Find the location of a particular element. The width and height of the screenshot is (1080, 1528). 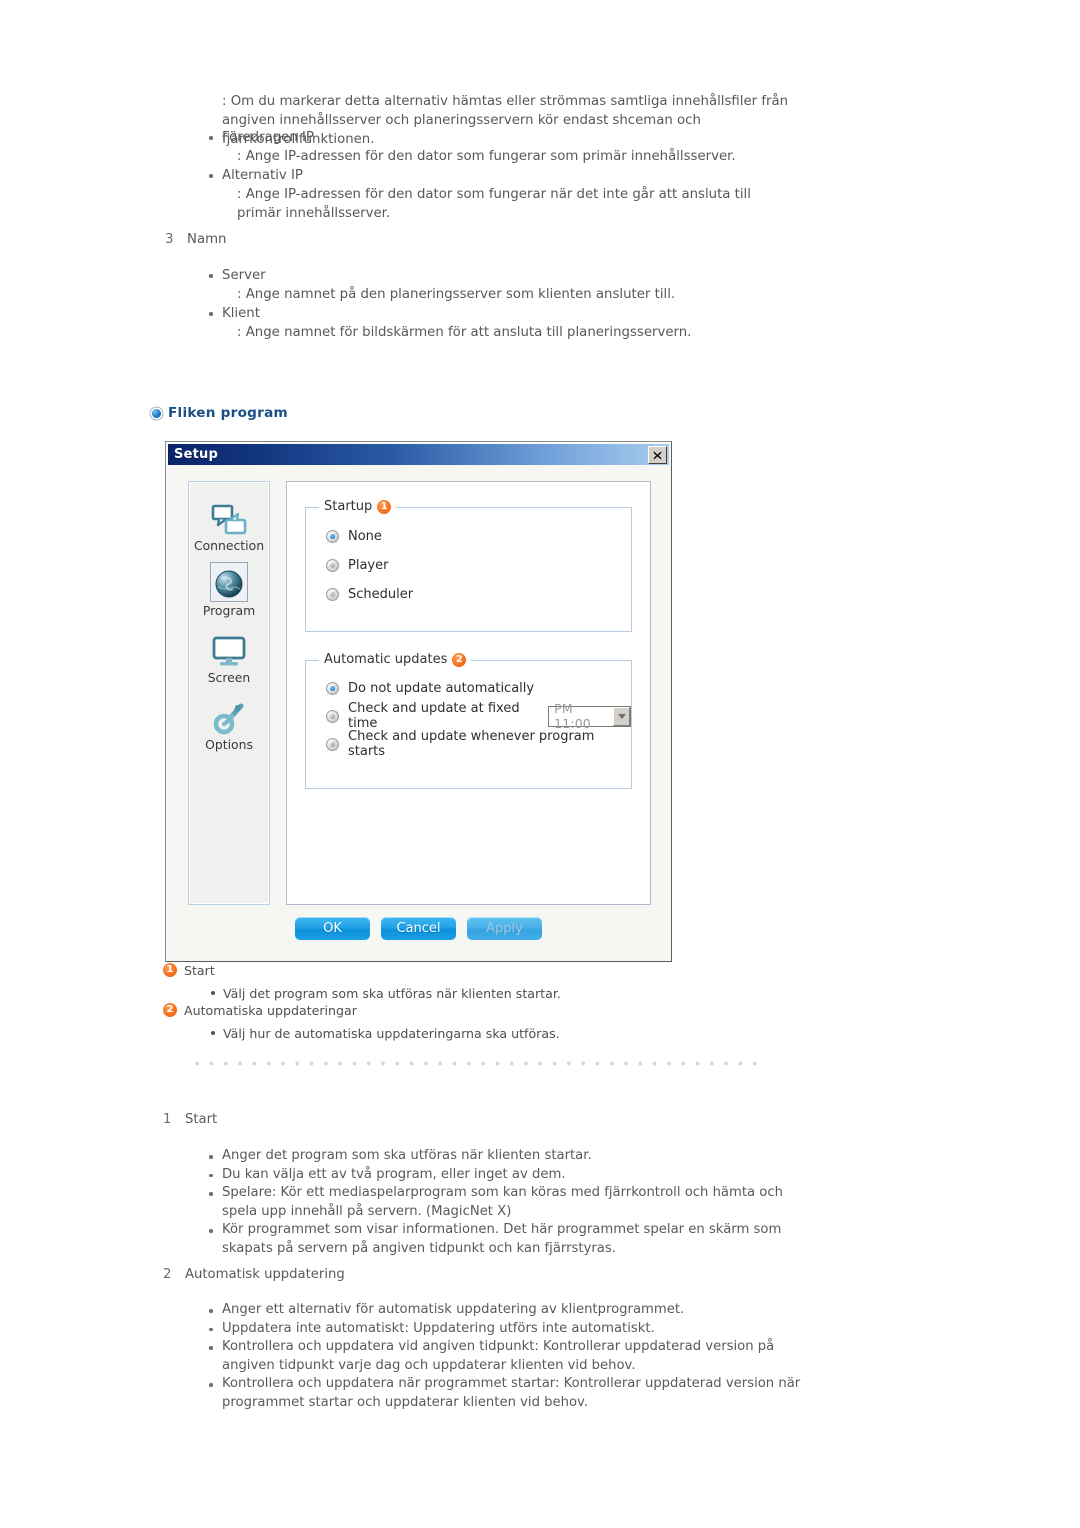

radio-label: Player is located at coordinates (368, 565).